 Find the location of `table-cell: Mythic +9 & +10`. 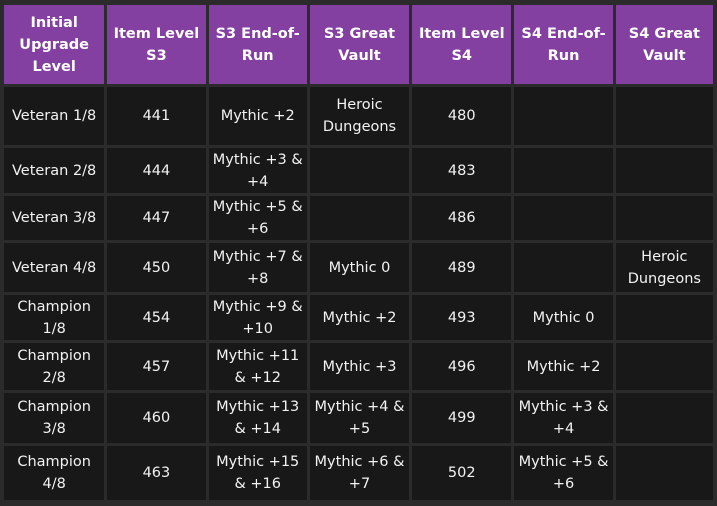

table-cell: Mythic +9 & +10 is located at coordinates (257, 317).